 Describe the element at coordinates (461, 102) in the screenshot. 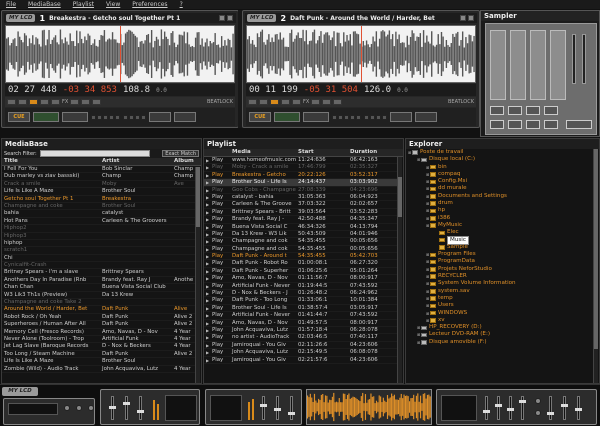

I see `deck-2-beatlock-label: BEATLOCK` at that location.